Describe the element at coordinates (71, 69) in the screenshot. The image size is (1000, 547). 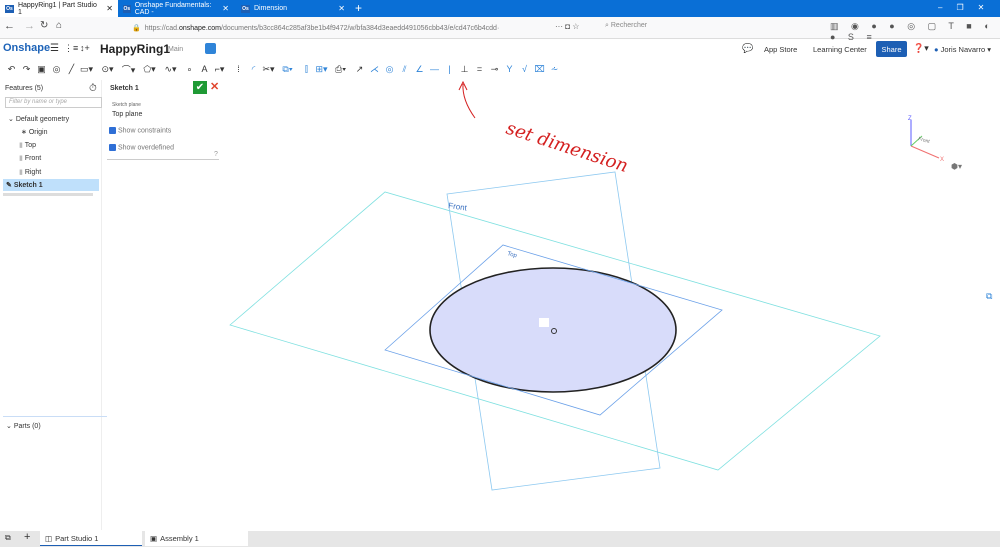
I see `line-icon: ╱` at that location.